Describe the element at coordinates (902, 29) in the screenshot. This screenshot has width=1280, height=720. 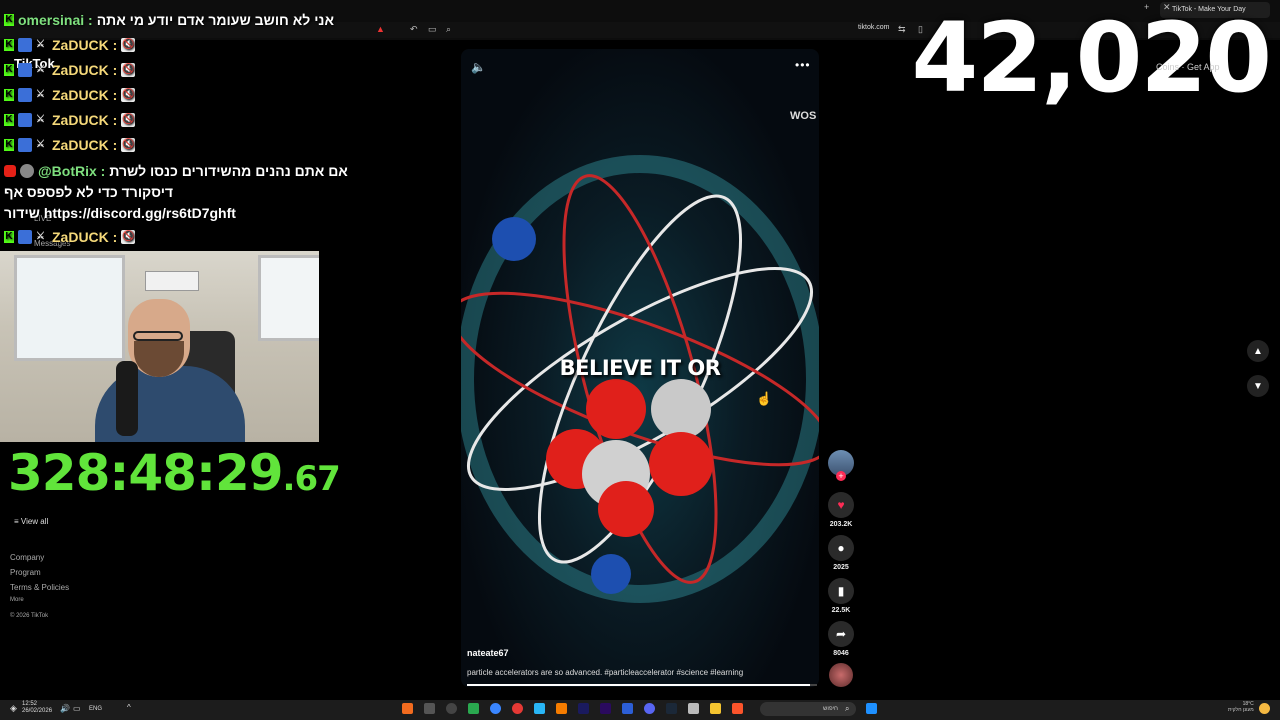
I see `translate-icon: ⇆` at that location.